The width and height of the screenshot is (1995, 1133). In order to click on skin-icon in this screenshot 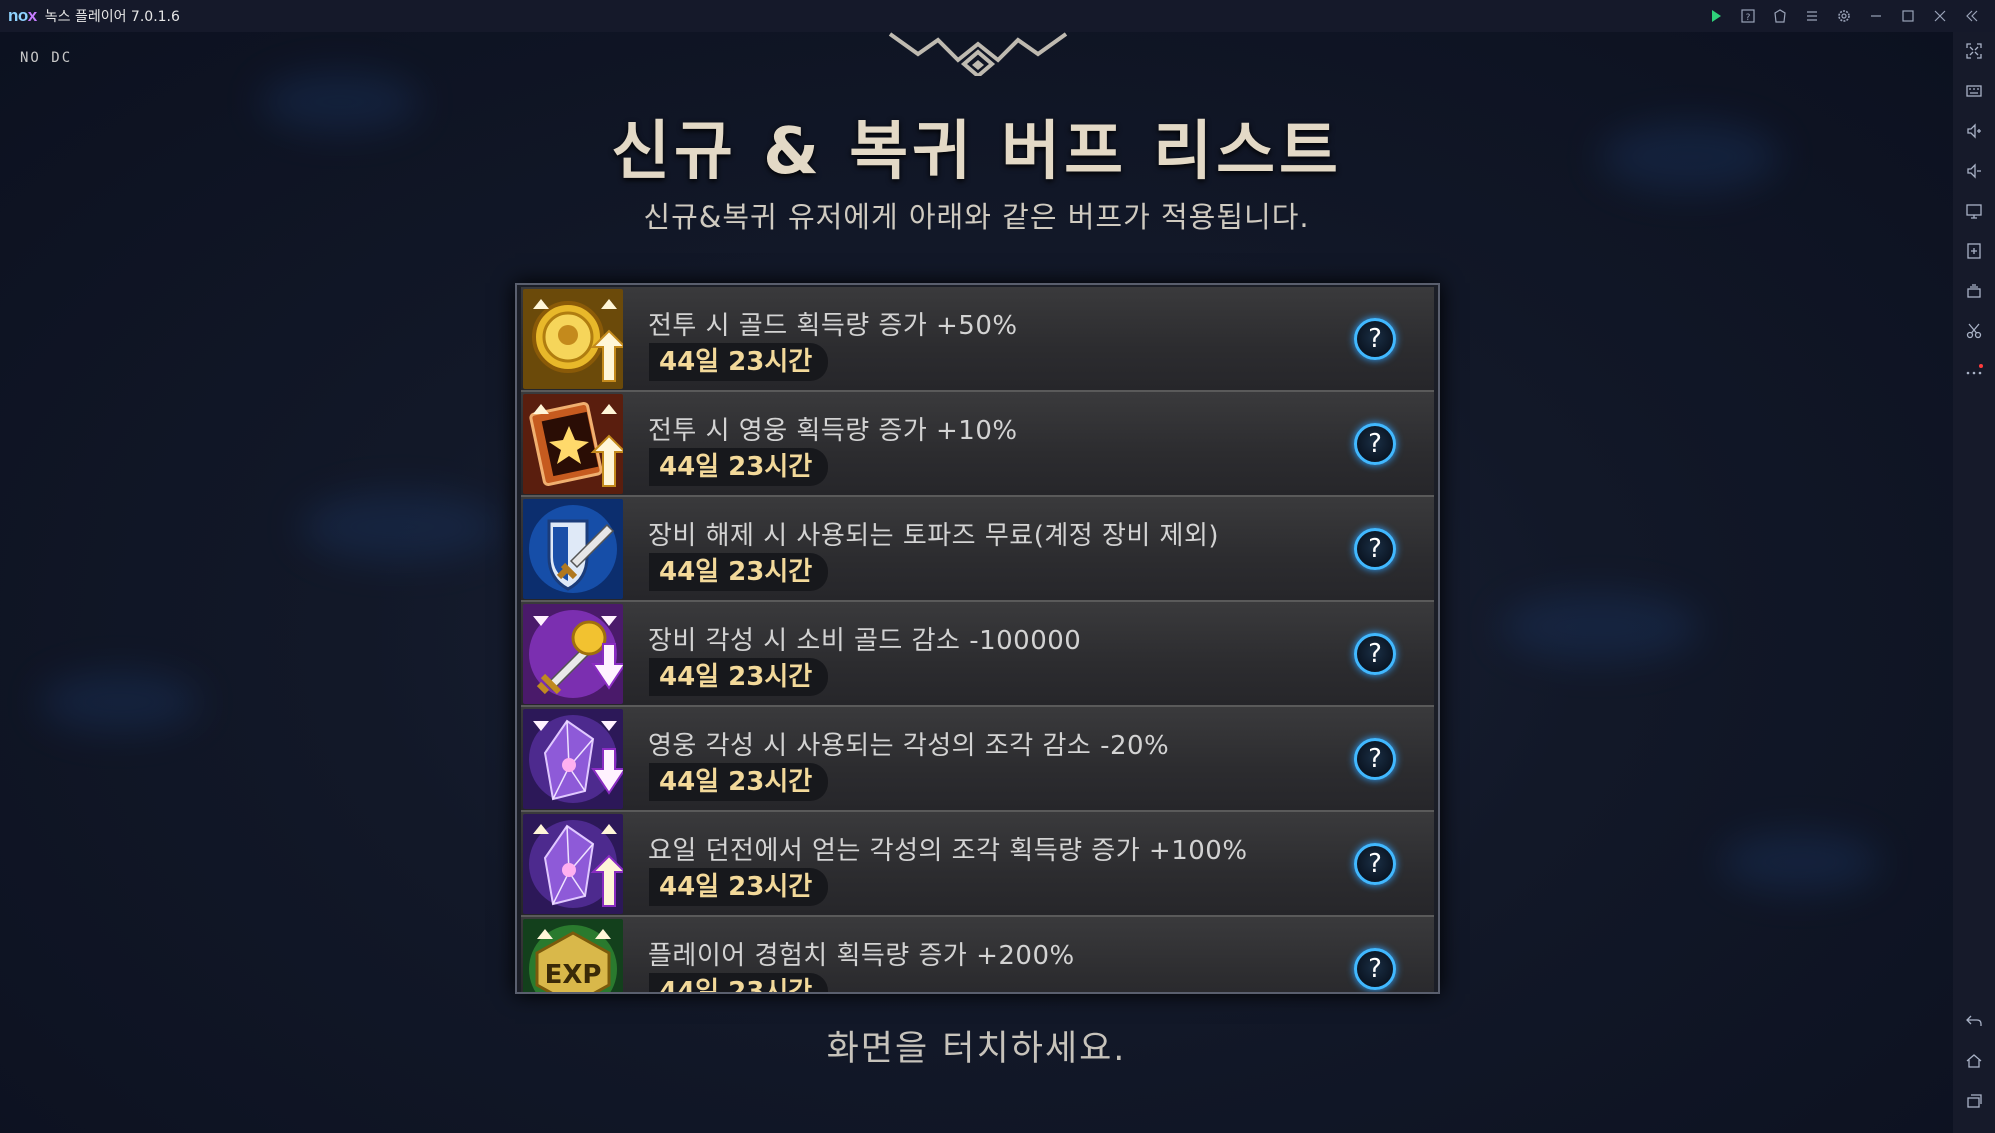, I will do `click(1780, 16)`.